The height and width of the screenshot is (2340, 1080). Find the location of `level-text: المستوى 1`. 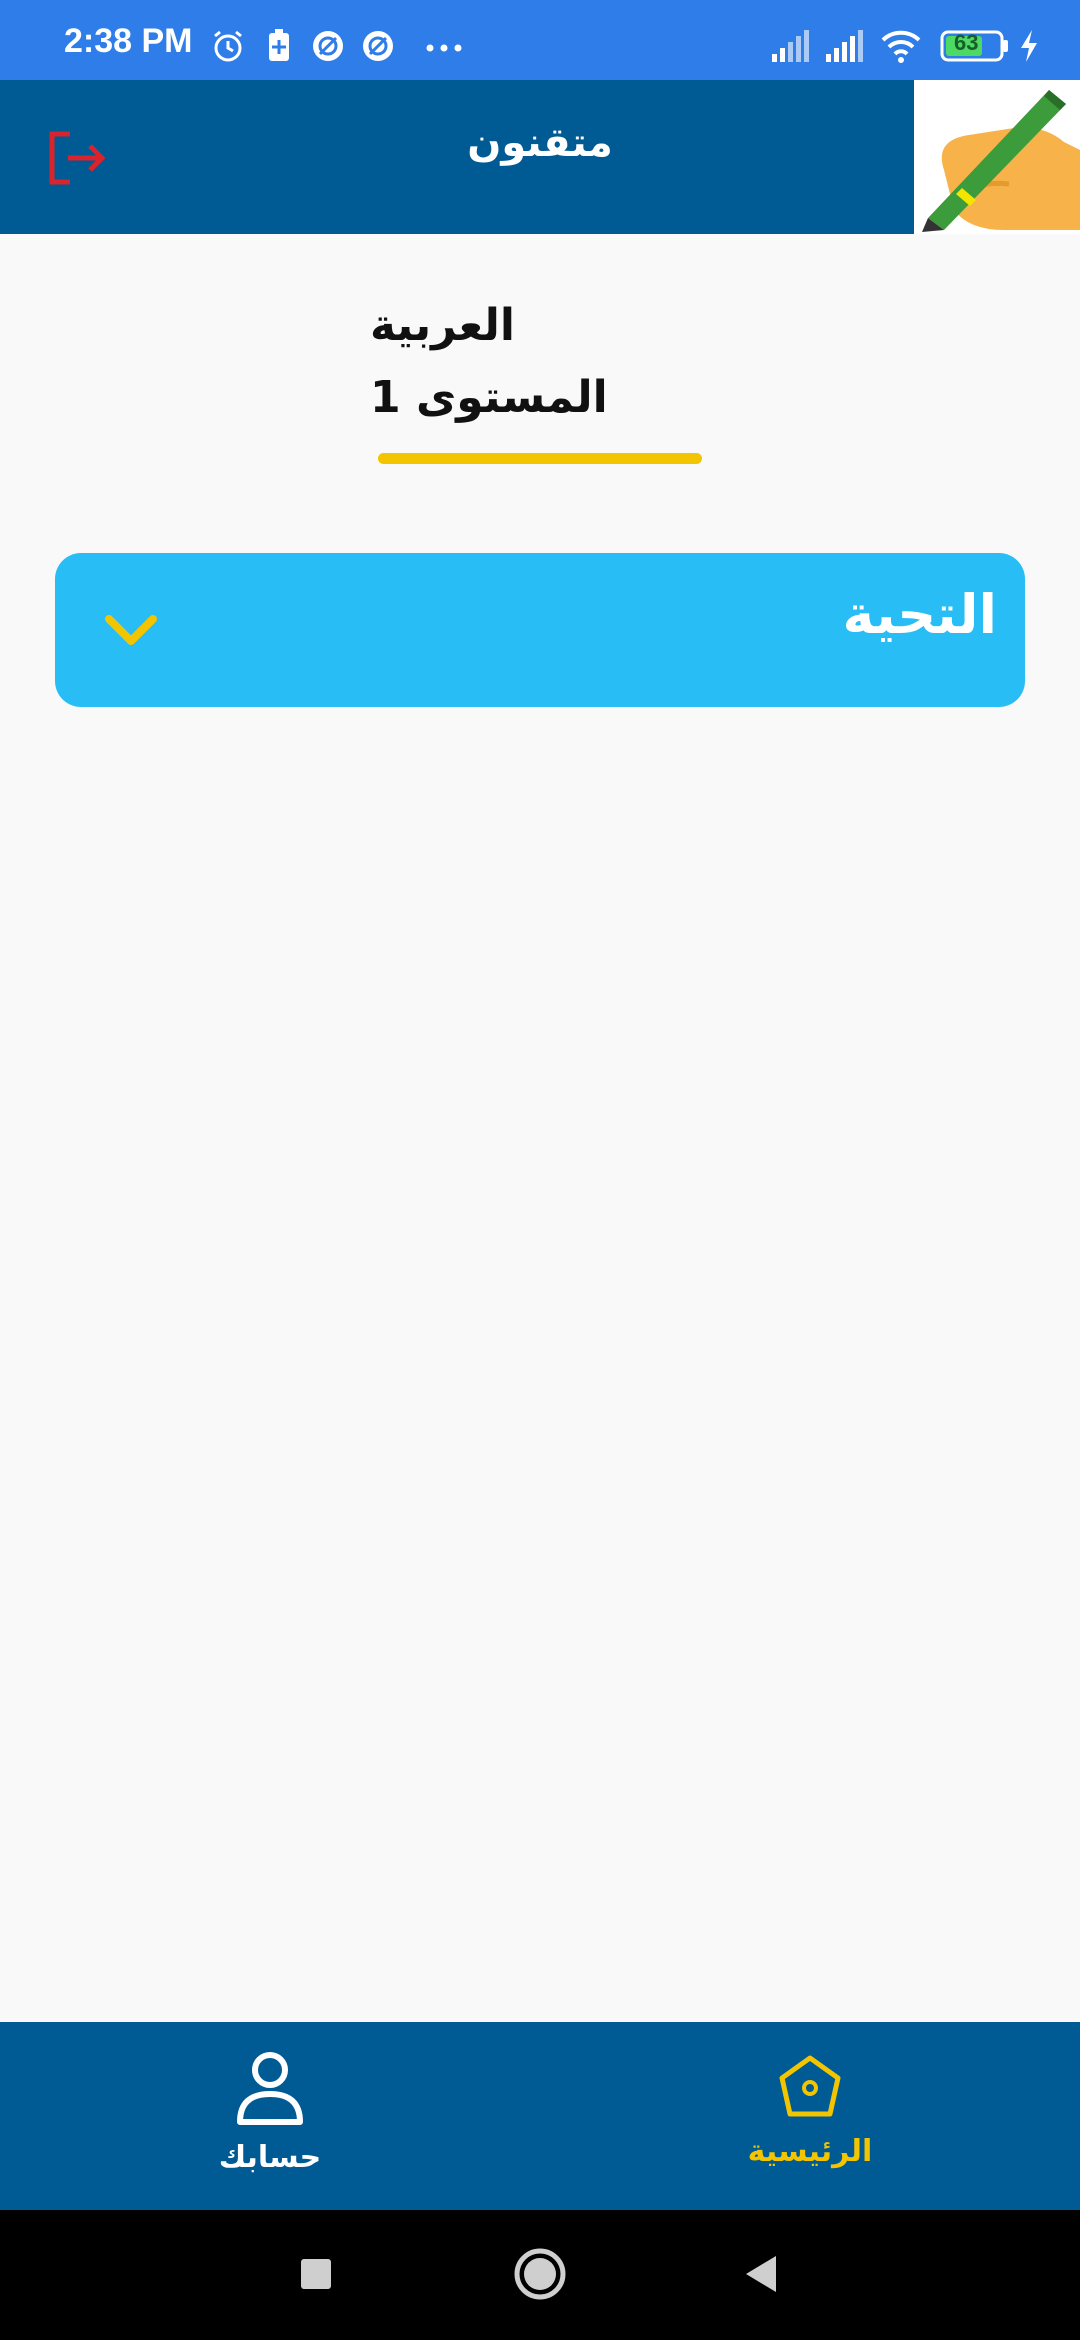

level-text: المستوى 1 is located at coordinates (489, 397).